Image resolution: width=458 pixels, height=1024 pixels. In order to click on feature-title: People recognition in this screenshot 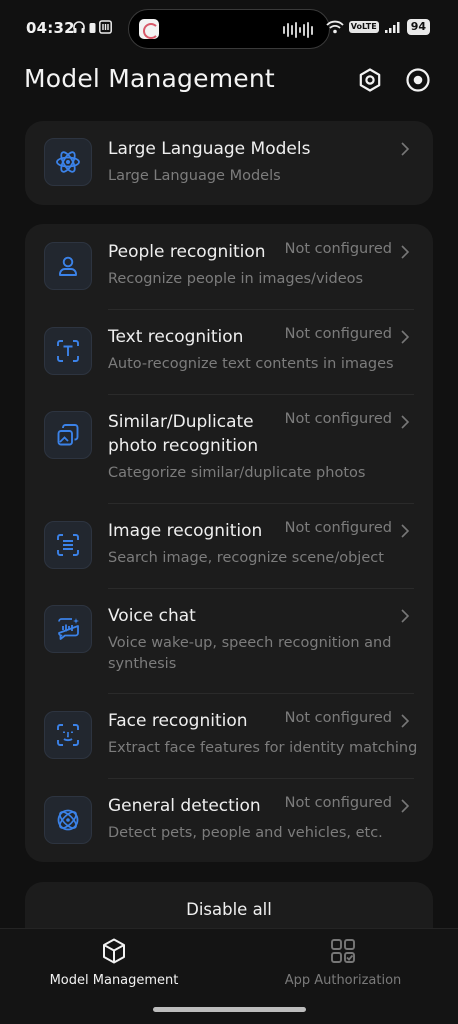, I will do `click(187, 252)`.